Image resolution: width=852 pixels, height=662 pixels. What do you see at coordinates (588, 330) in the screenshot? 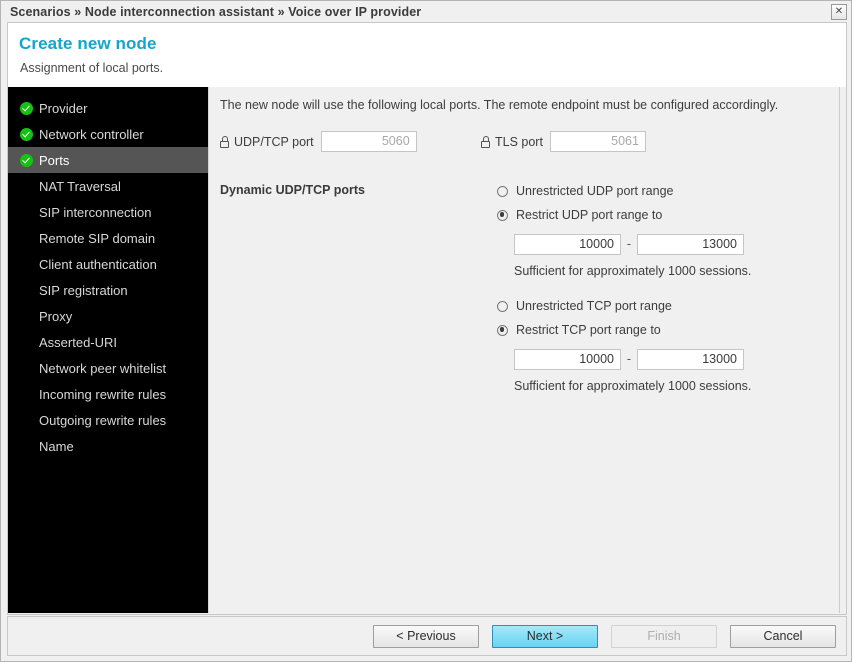
I see `radio-restrict-tcp-label: Restrict TCP port range to` at bounding box center [588, 330].